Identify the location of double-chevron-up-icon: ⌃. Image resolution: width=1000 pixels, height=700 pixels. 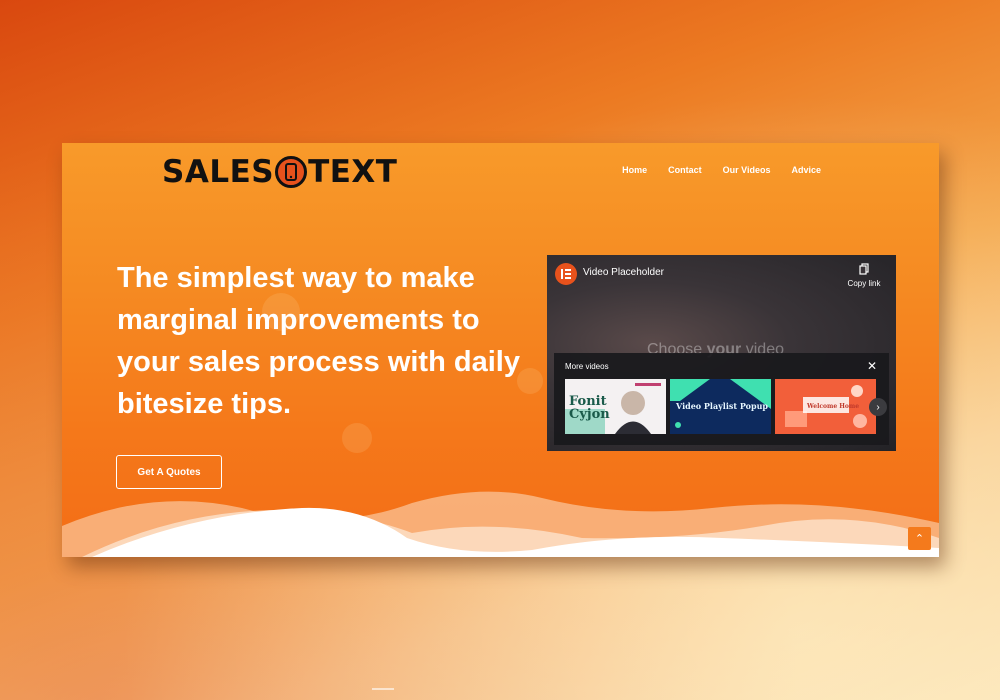
(919, 539).